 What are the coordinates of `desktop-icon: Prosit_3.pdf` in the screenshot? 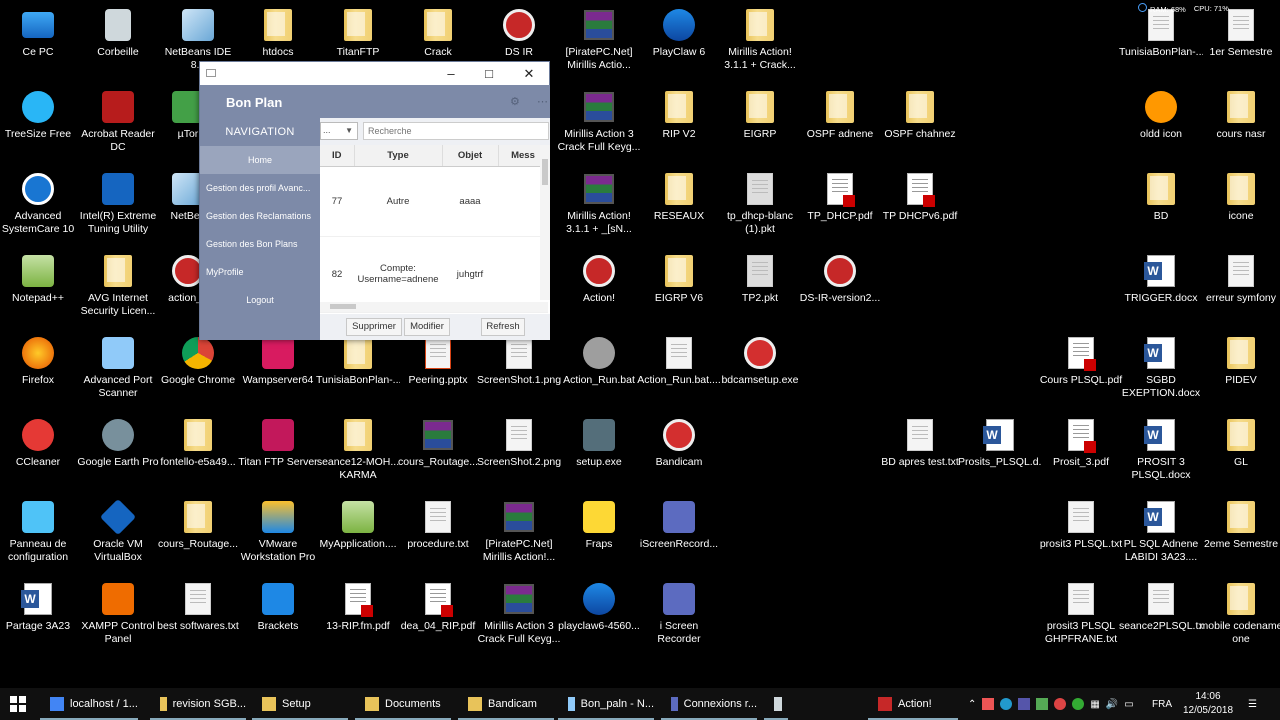 It's located at (1081, 442).